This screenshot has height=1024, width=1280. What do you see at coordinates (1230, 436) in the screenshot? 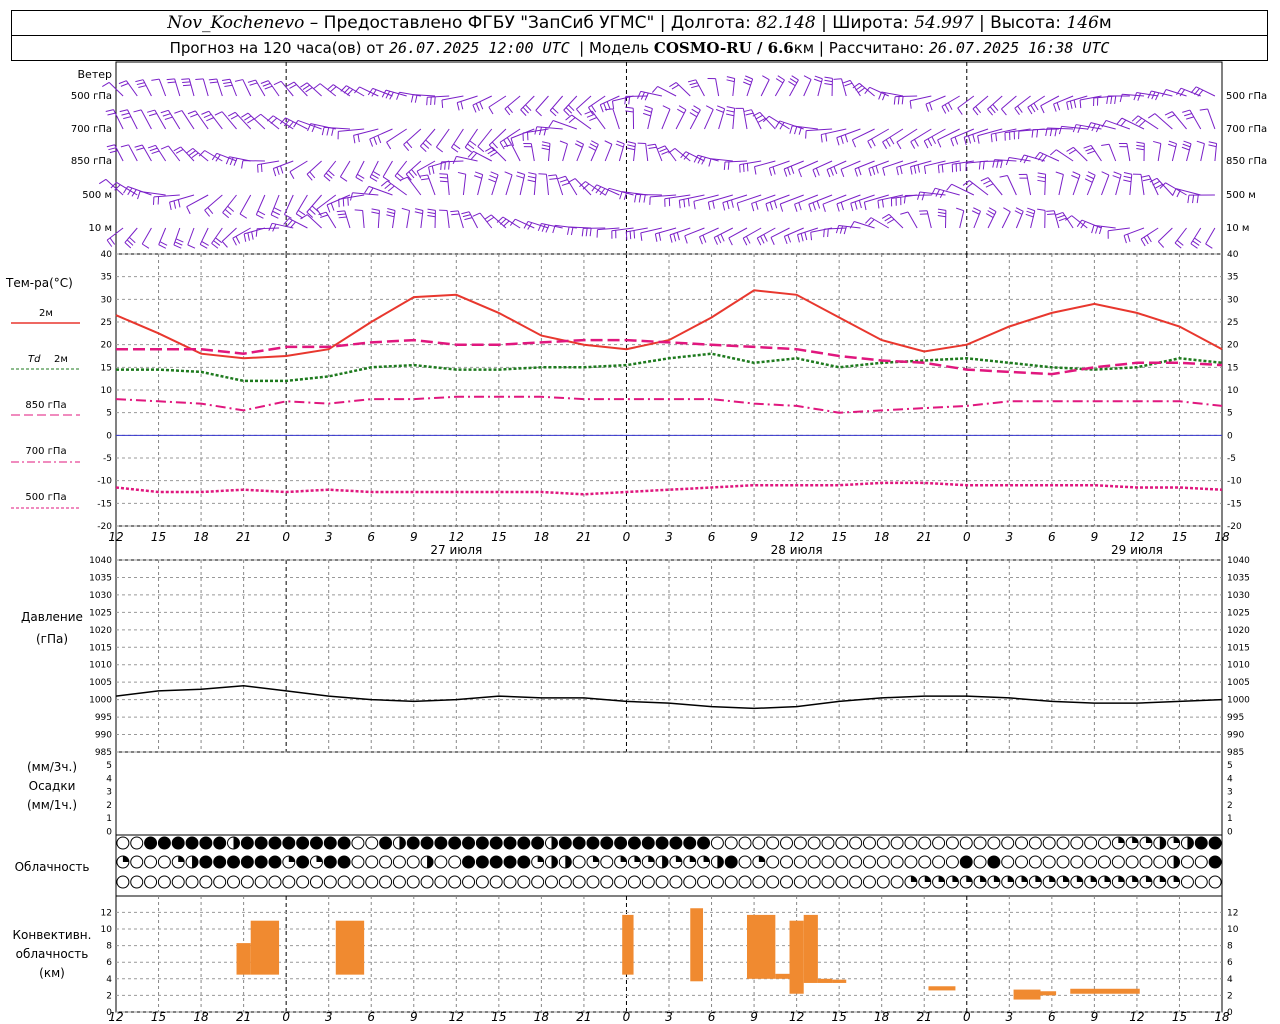
I see `temp-tick-right: 0` at bounding box center [1230, 436].